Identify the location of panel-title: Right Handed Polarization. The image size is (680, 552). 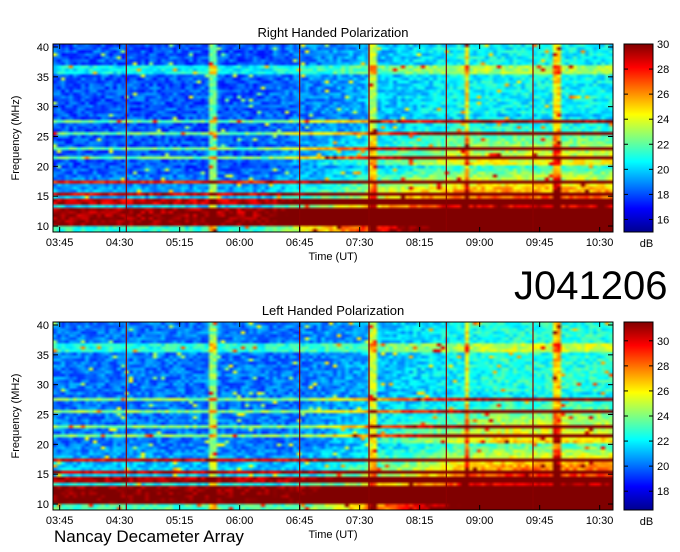
(332, 32).